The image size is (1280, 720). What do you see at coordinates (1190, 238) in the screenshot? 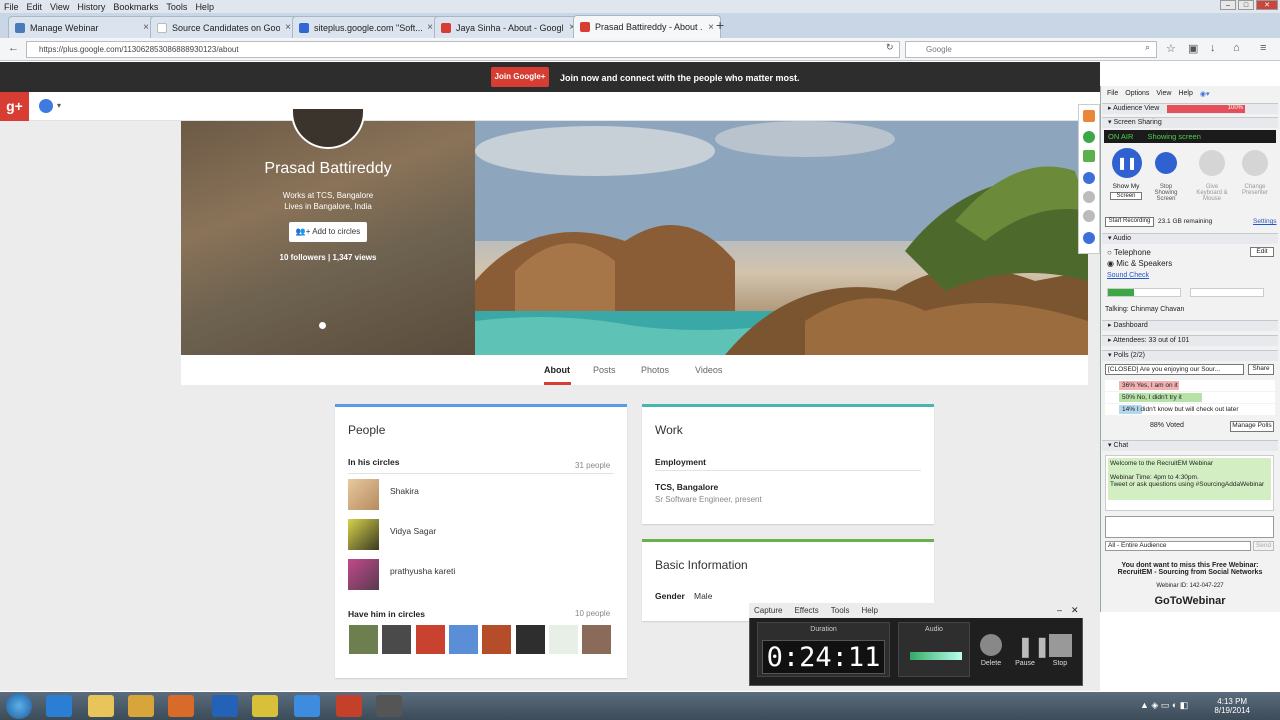
I see `audio-header: ▾ Audio` at bounding box center [1190, 238].